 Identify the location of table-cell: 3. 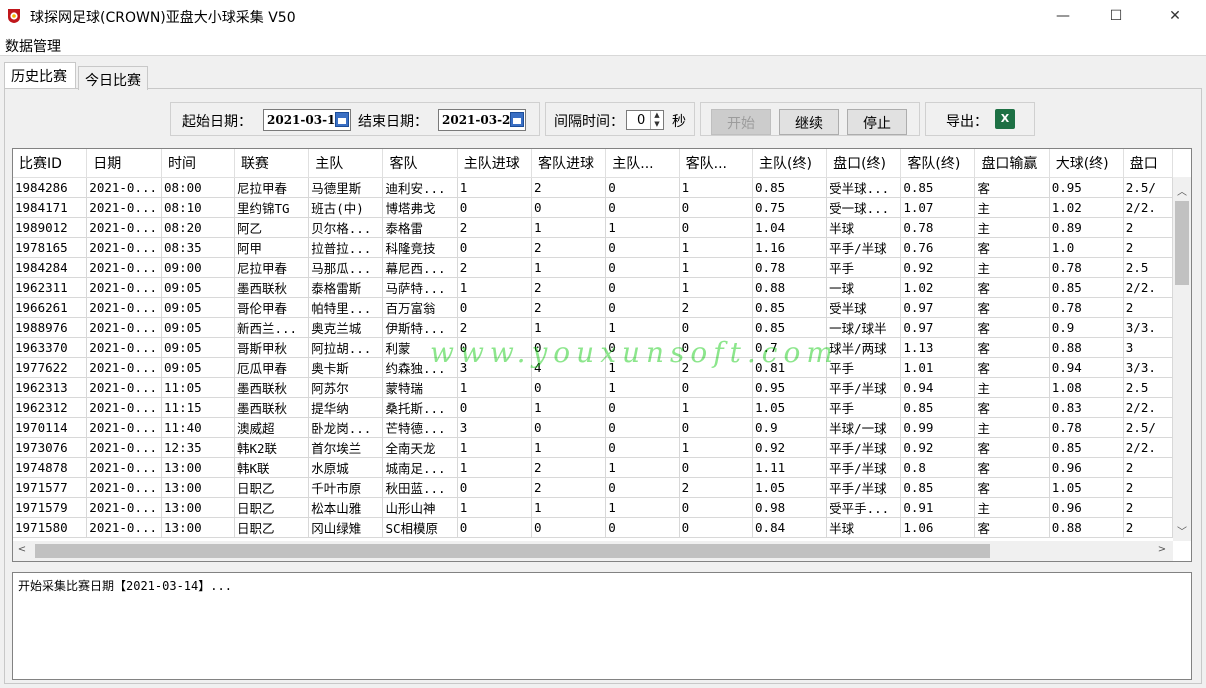
(495, 367).